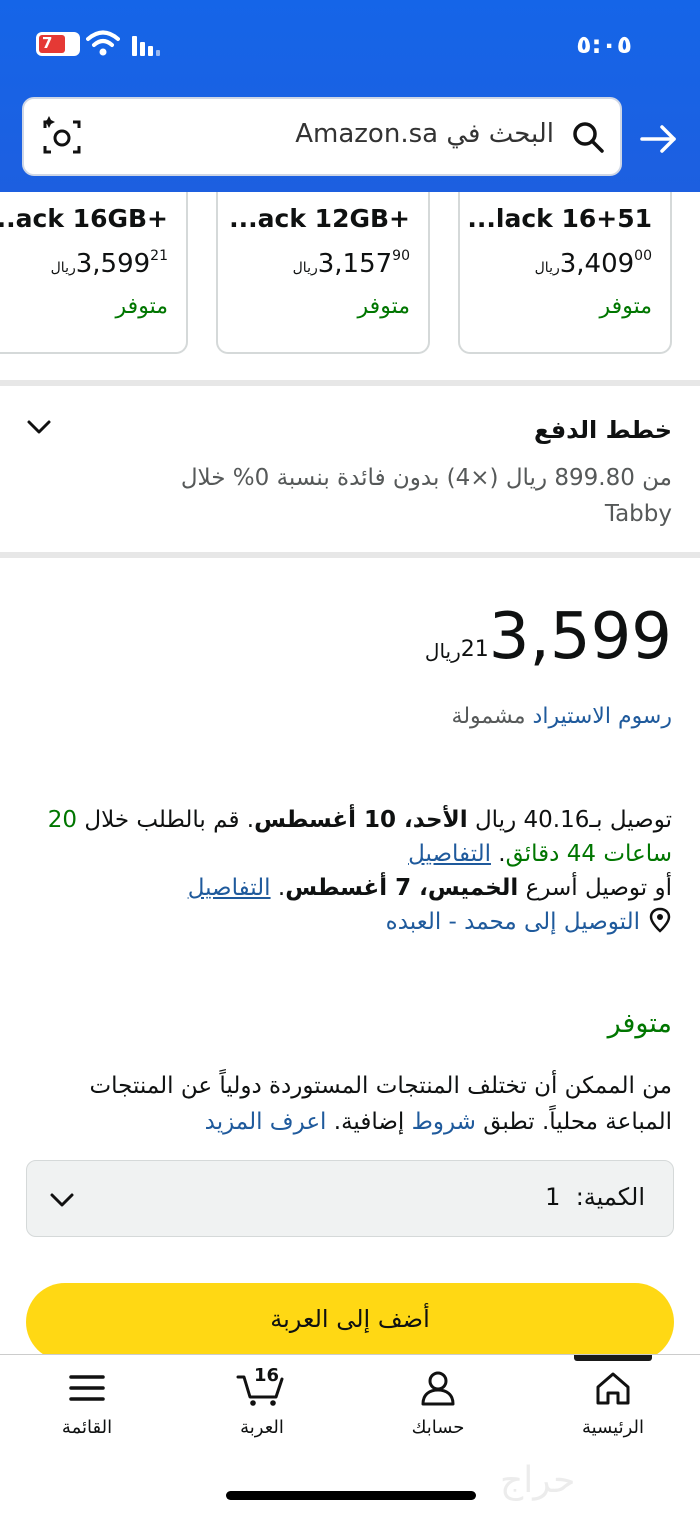  I want to click on search-placeholder: البحث في Amazon.sa, so click(424, 134).